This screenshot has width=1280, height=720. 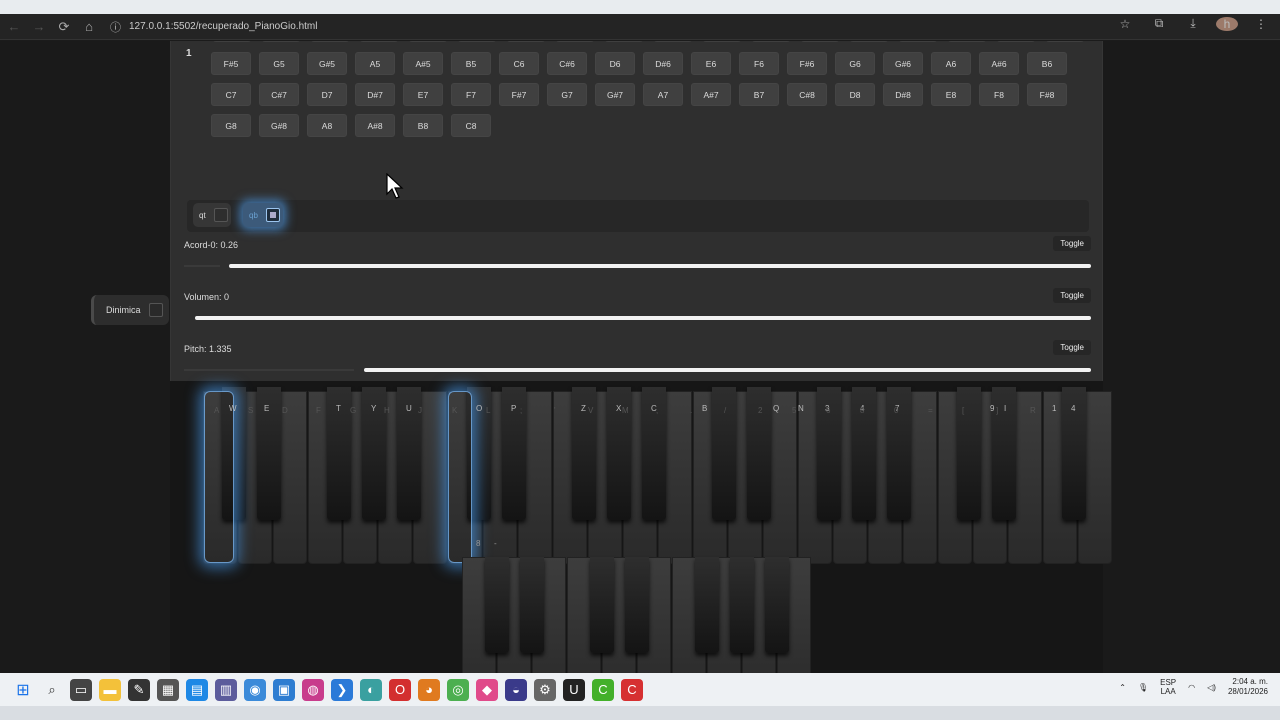 What do you see at coordinates (1072, 347) in the screenshot?
I see `pitch-toggle-button: Toggle` at bounding box center [1072, 347].